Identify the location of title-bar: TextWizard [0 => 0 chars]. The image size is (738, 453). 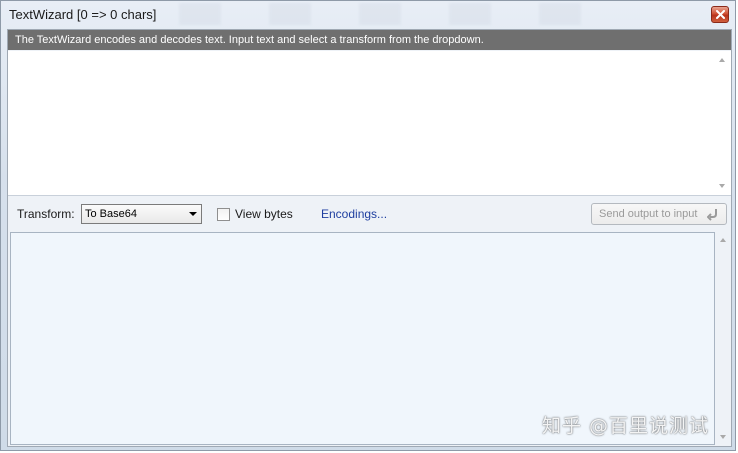
(368, 15).